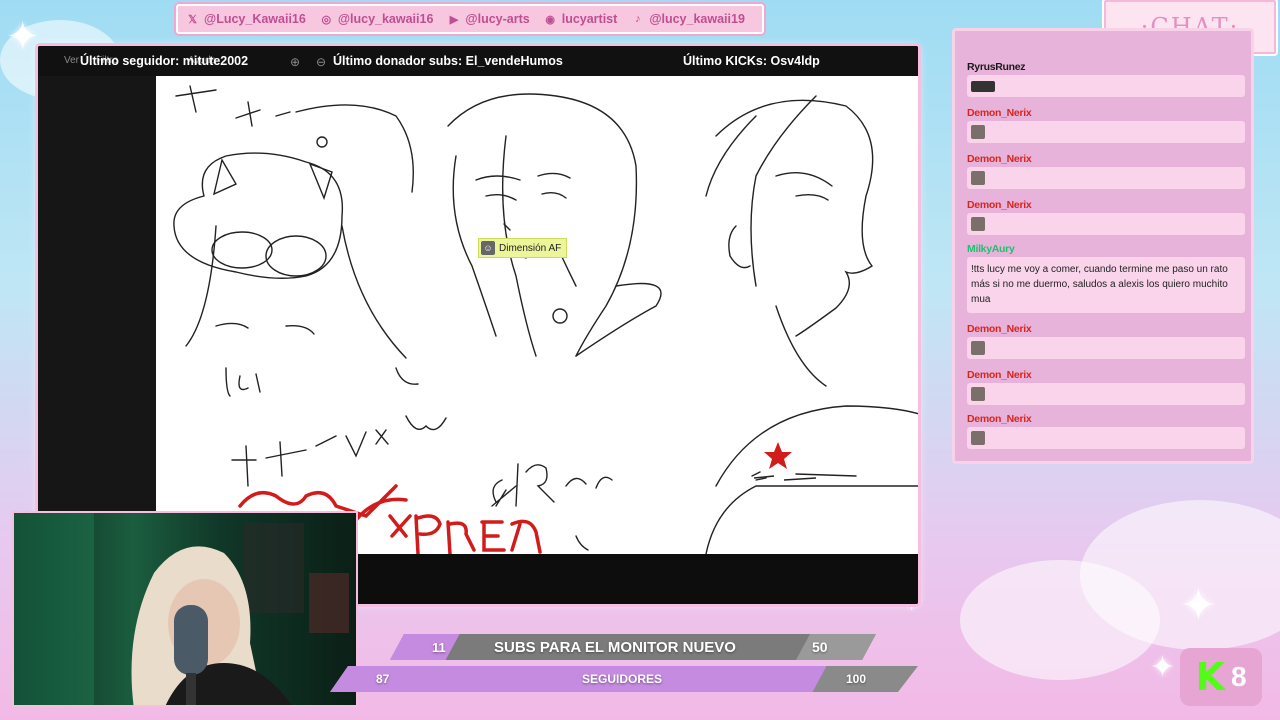  What do you see at coordinates (615, 647) in the screenshot?
I see `subs-goal-label: SUBS PARA EL MONITOR NUEVO` at bounding box center [615, 647].